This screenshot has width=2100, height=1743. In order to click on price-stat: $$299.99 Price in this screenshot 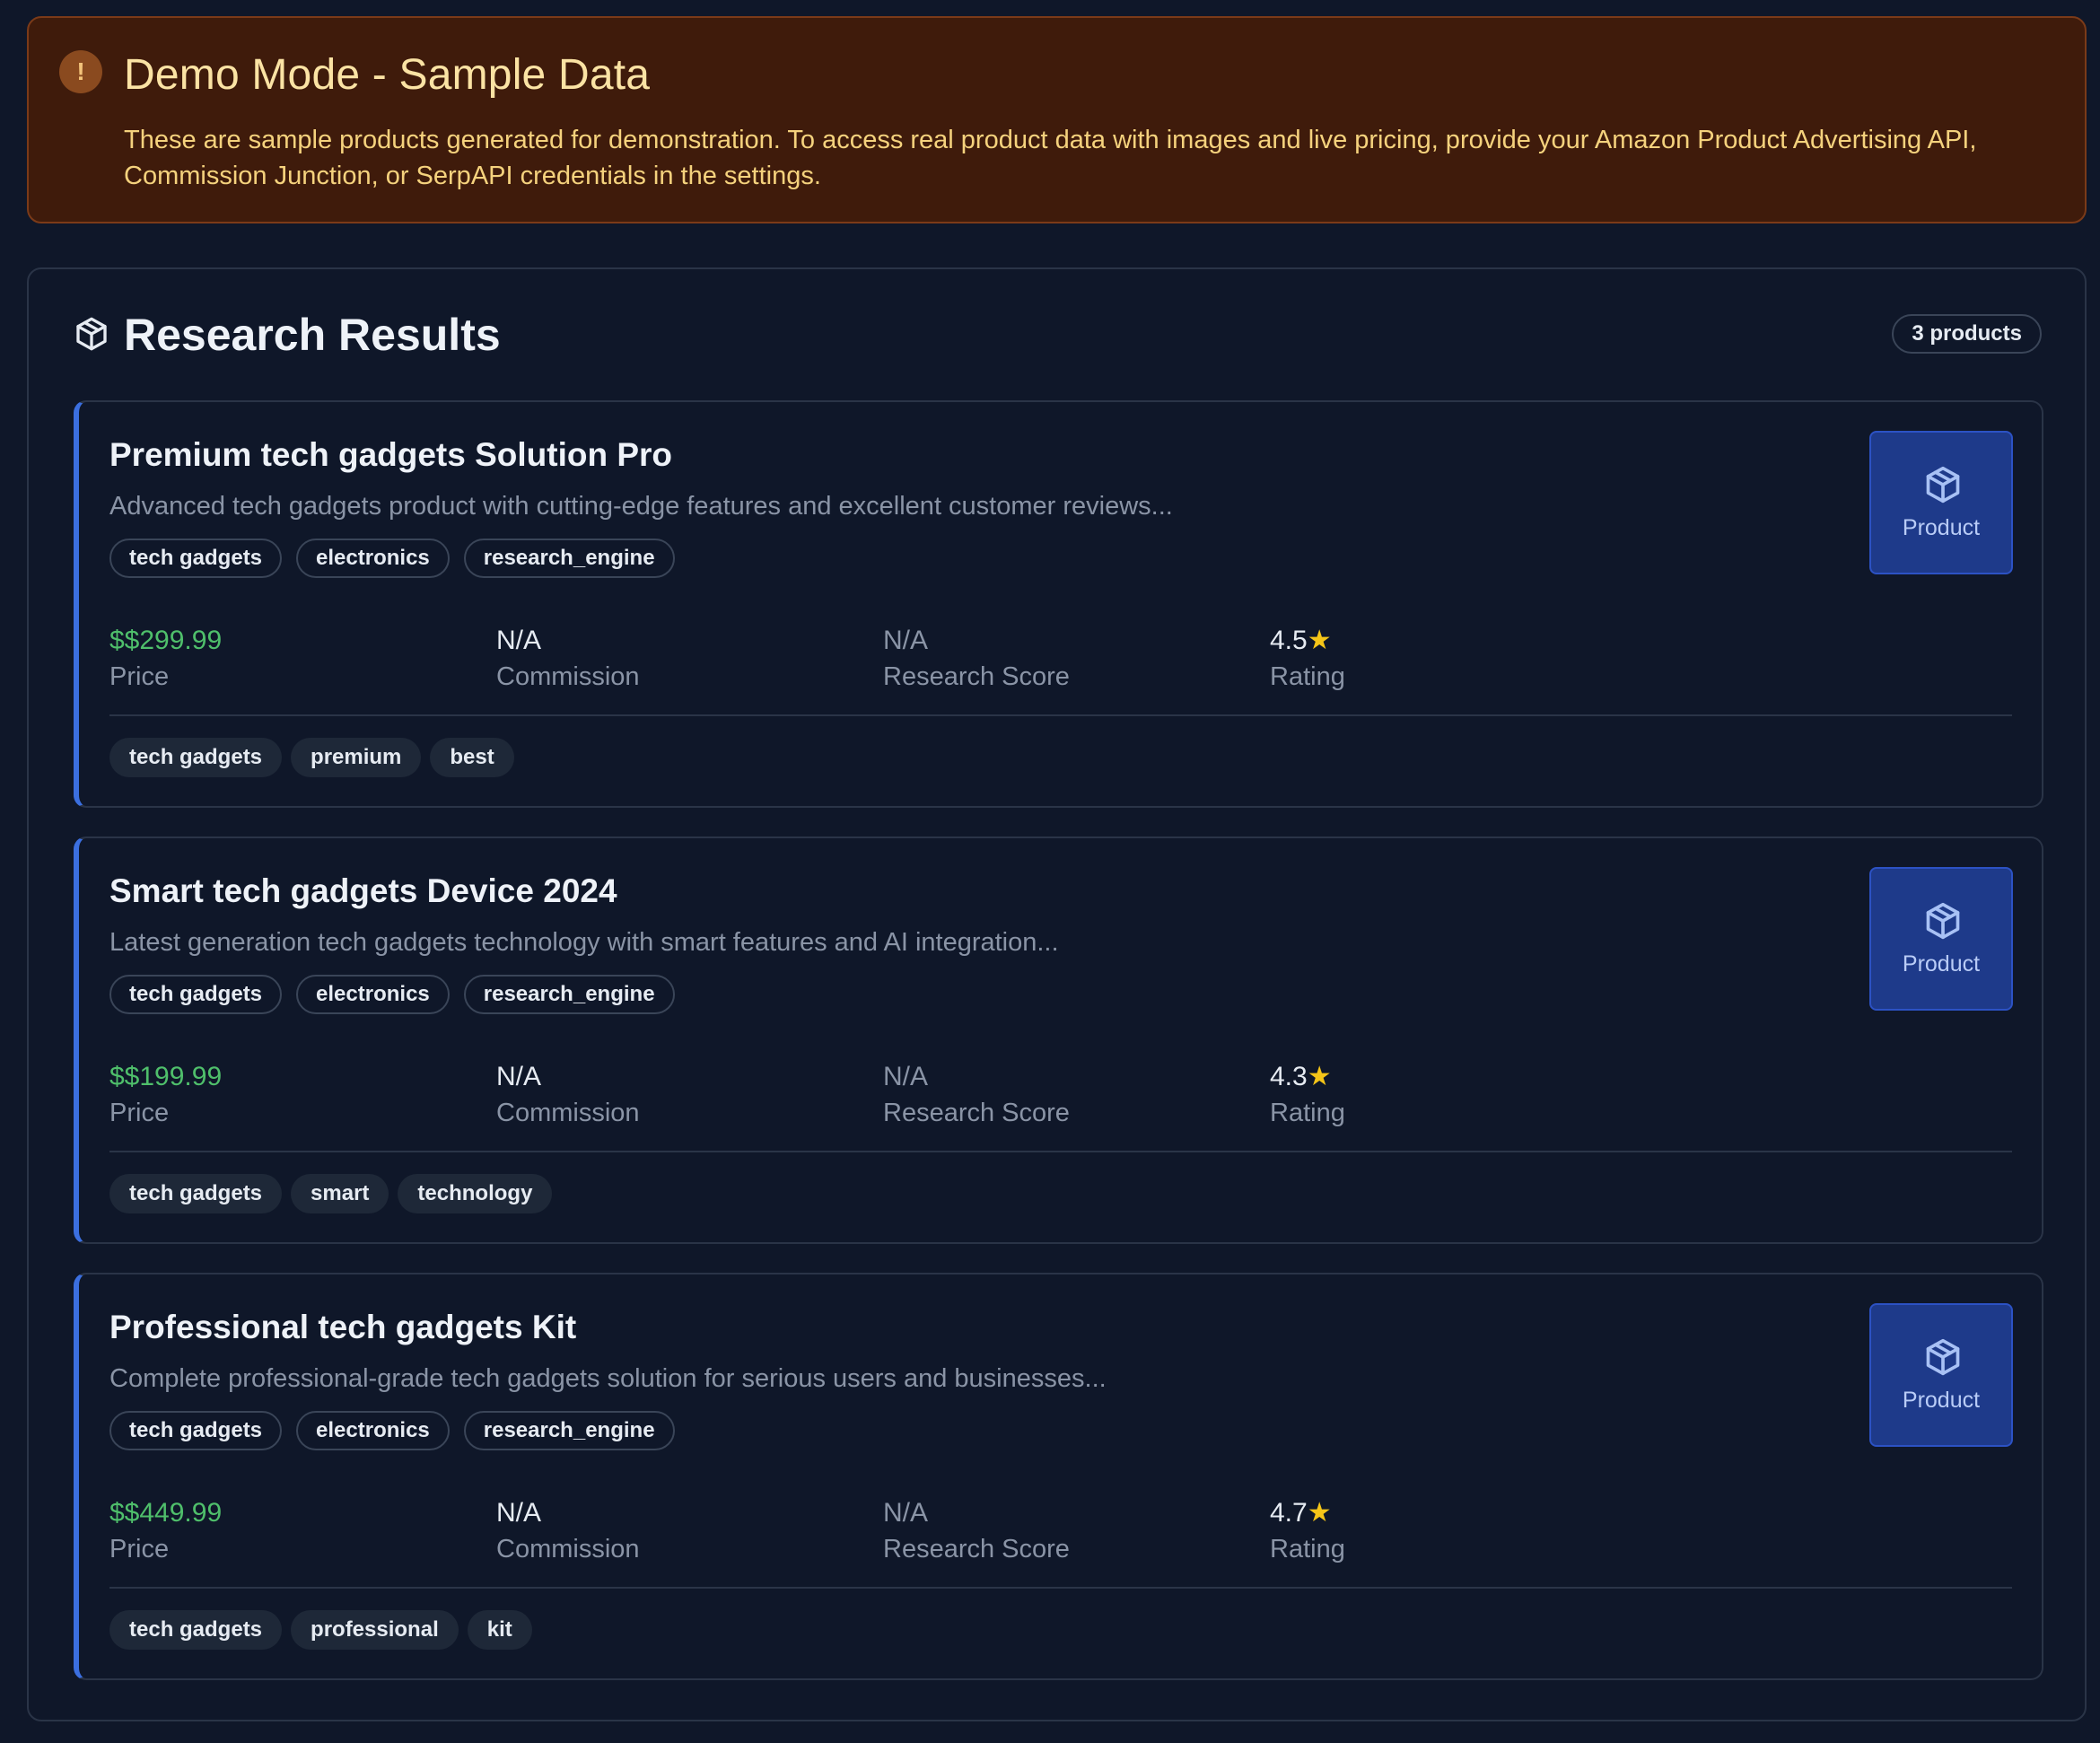, I will do `click(165, 659)`.